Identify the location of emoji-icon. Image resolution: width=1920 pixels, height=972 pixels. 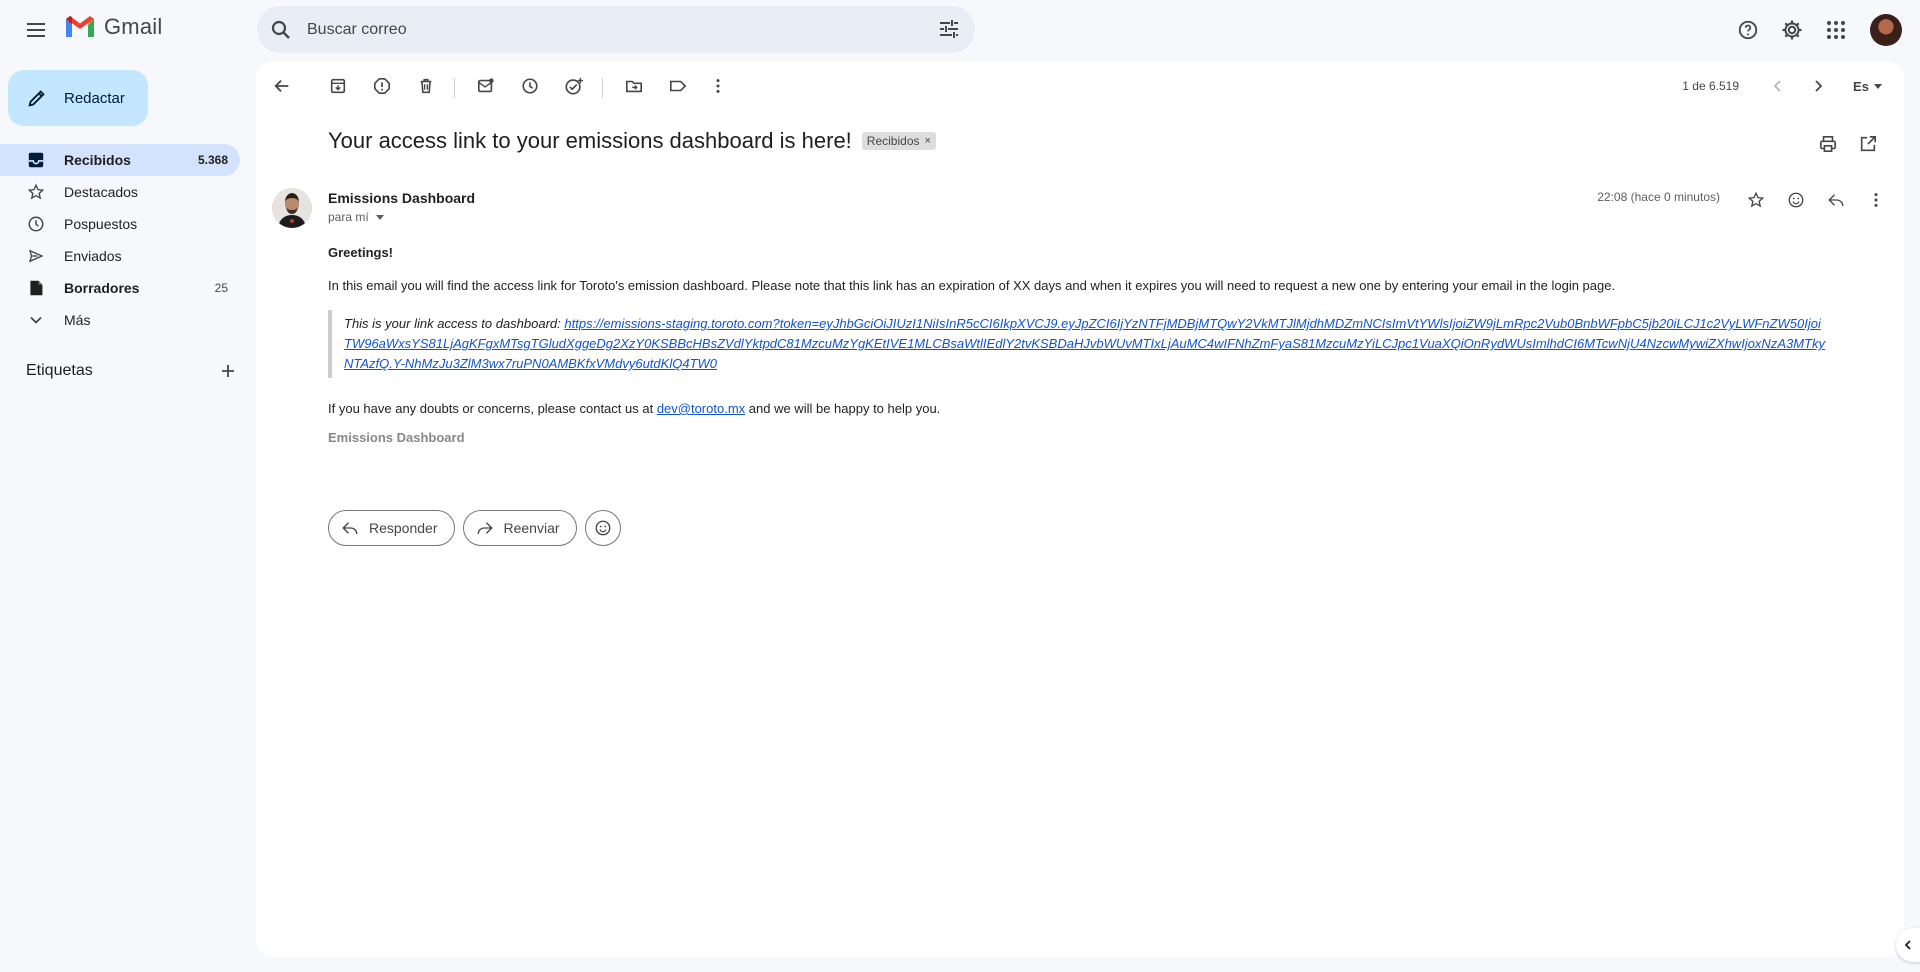
(602, 528).